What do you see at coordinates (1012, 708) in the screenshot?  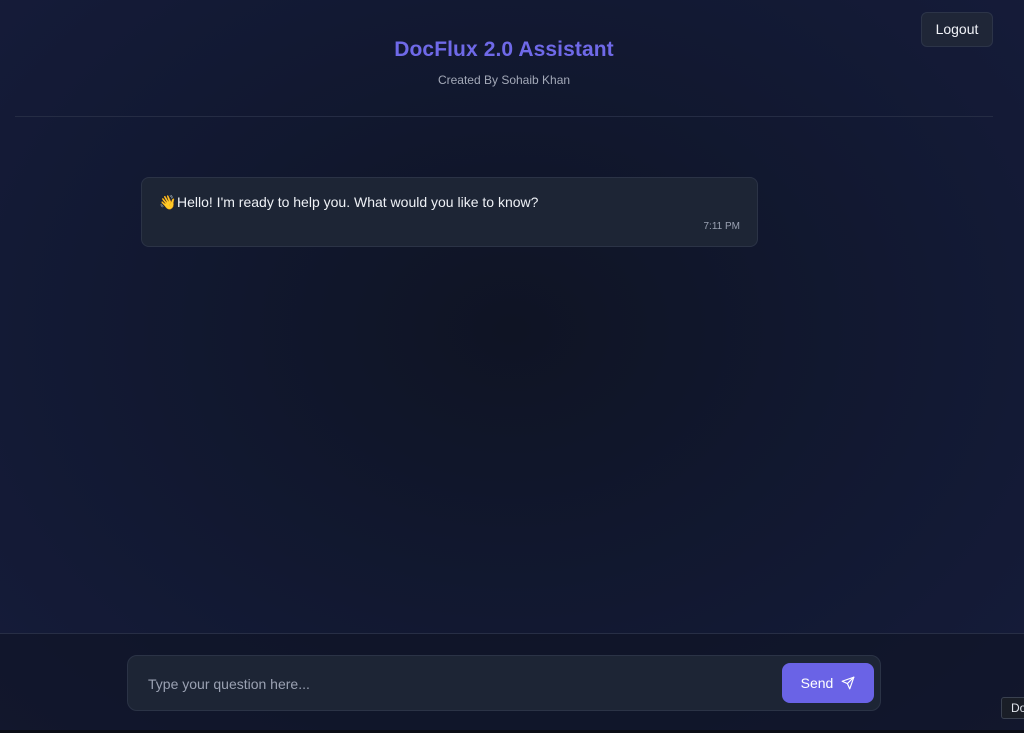 I see `corner-badge: Do` at bounding box center [1012, 708].